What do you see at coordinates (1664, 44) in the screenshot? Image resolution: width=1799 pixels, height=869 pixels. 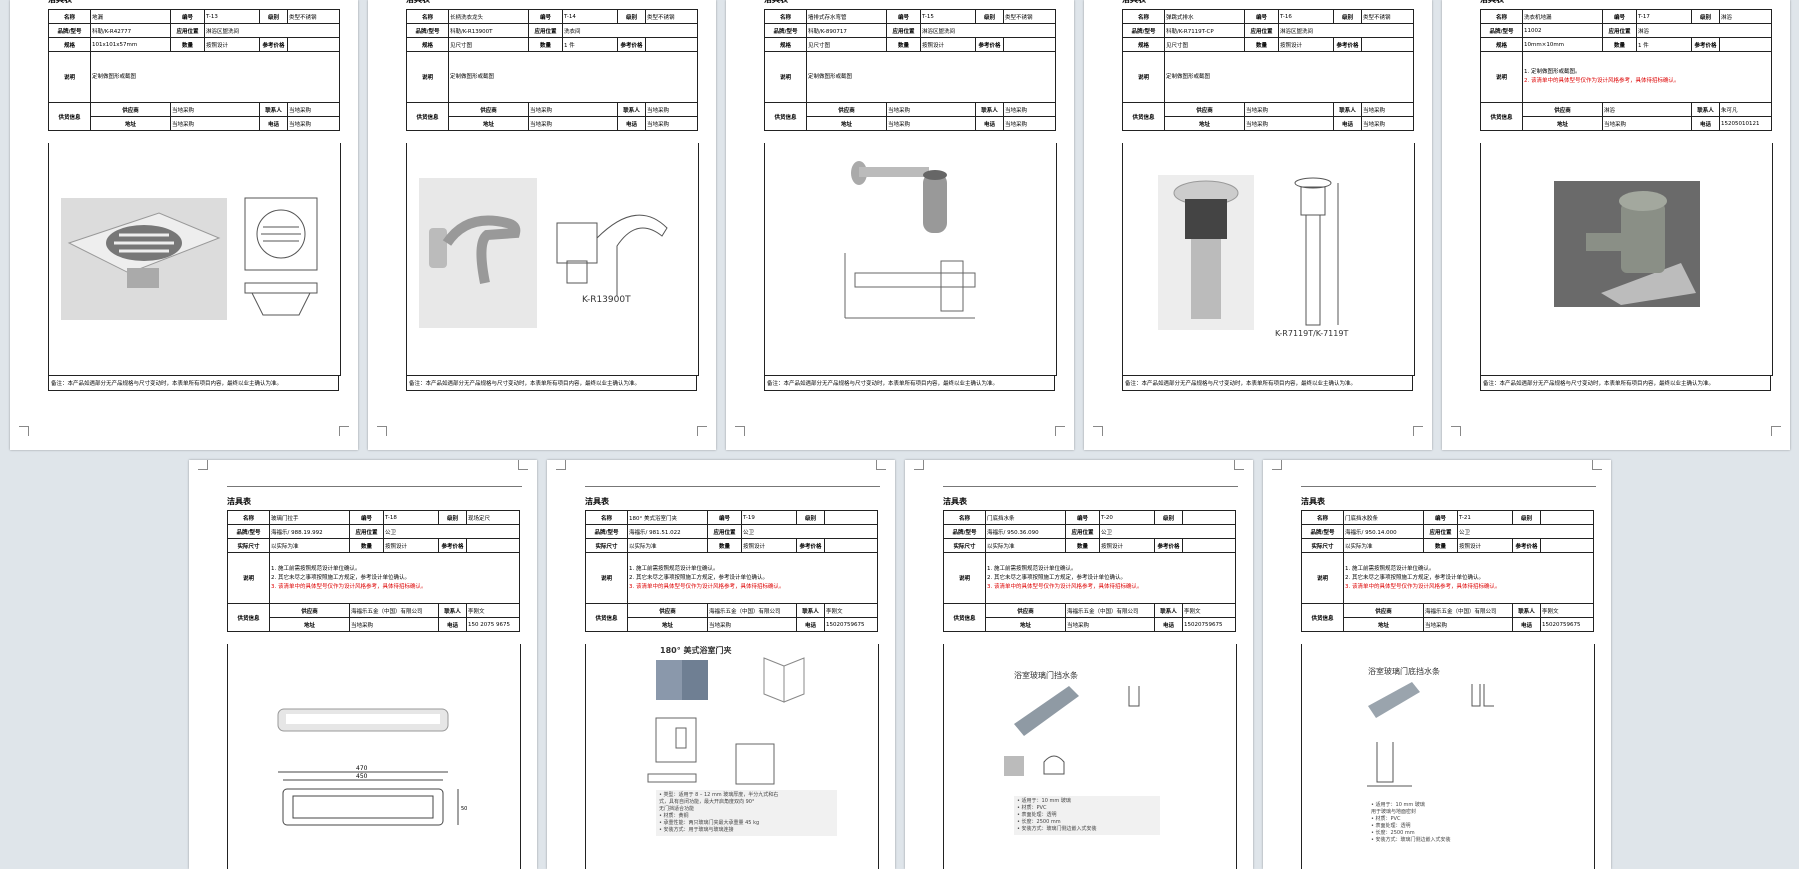 I see `value-qty: 1 件` at bounding box center [1664, 44].